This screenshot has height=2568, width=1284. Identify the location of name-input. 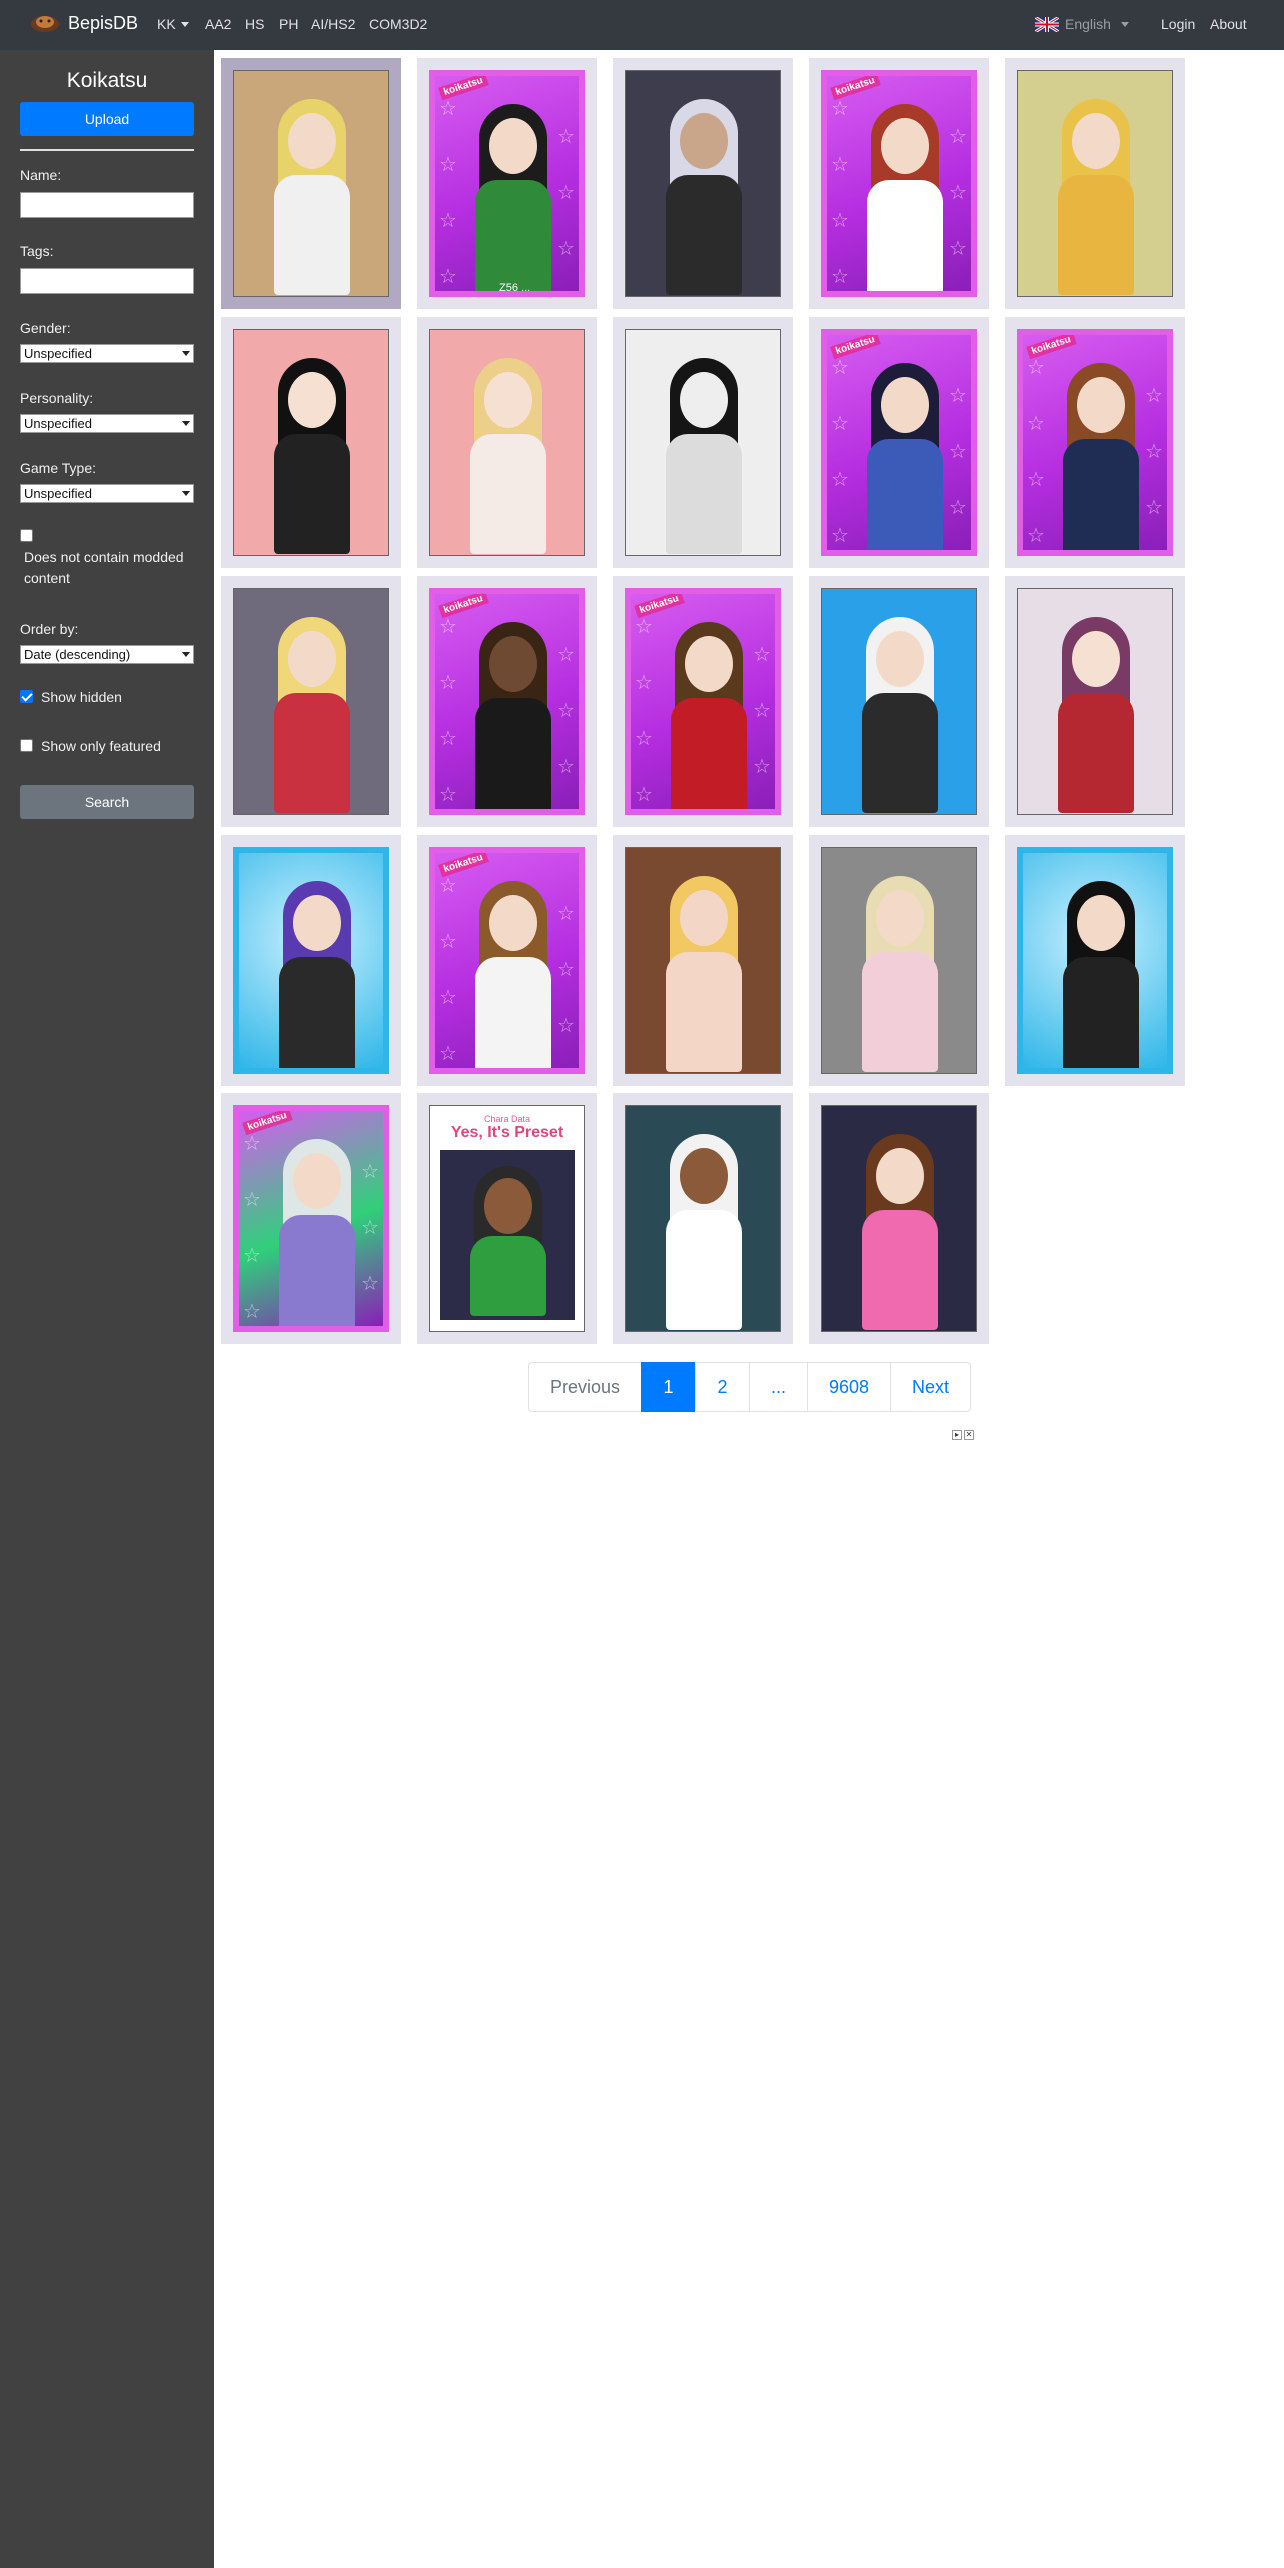
(107, 205).